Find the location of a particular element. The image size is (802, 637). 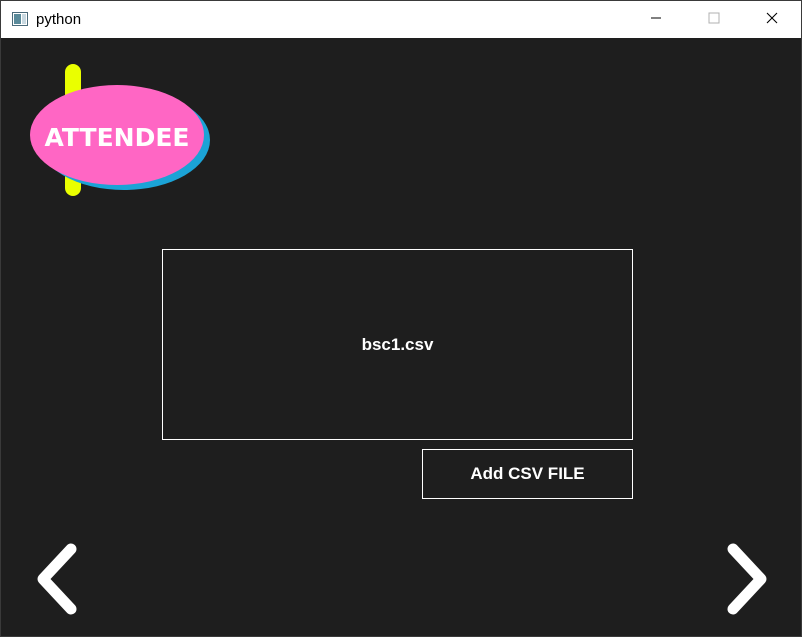

window-title: python is located at coordinates (59, 19).